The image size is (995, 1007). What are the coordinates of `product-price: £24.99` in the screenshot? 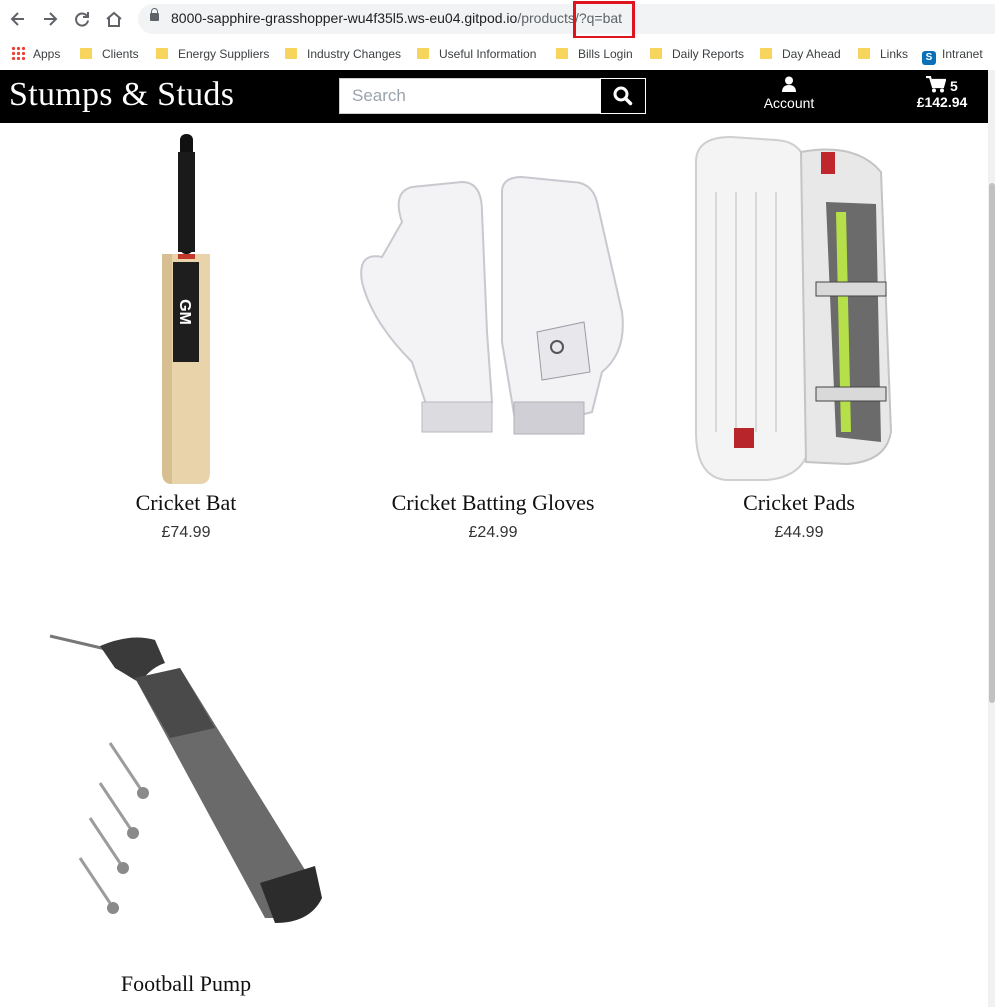 It's located at (493, 532).